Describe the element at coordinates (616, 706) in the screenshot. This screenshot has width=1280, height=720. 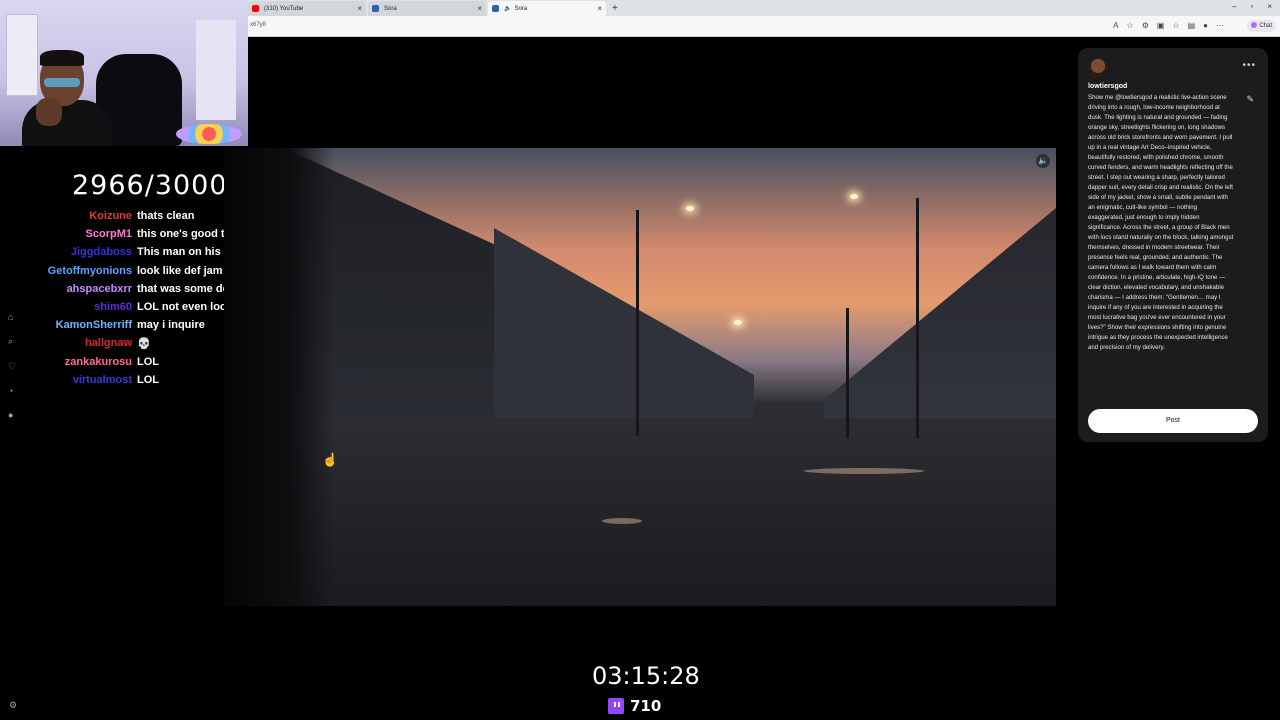
I see `twitch-icon` at that location.